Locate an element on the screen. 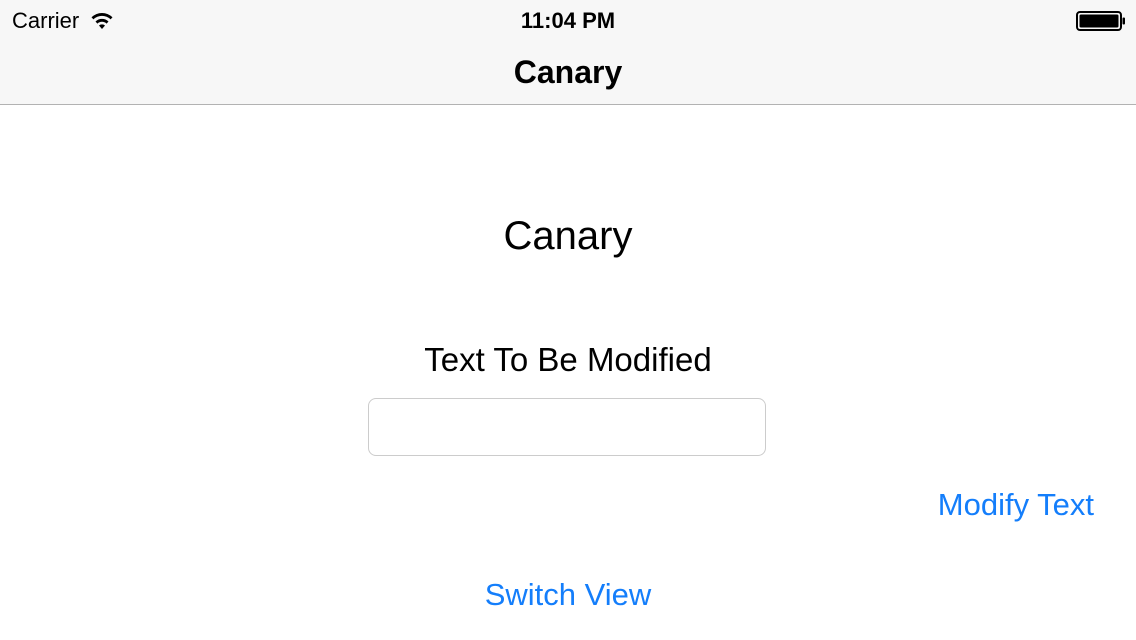 Image resolution: width=1136 pixels, height=640 pixels. modify-text-button: Modify Text is located at coordinates (1016, 505).